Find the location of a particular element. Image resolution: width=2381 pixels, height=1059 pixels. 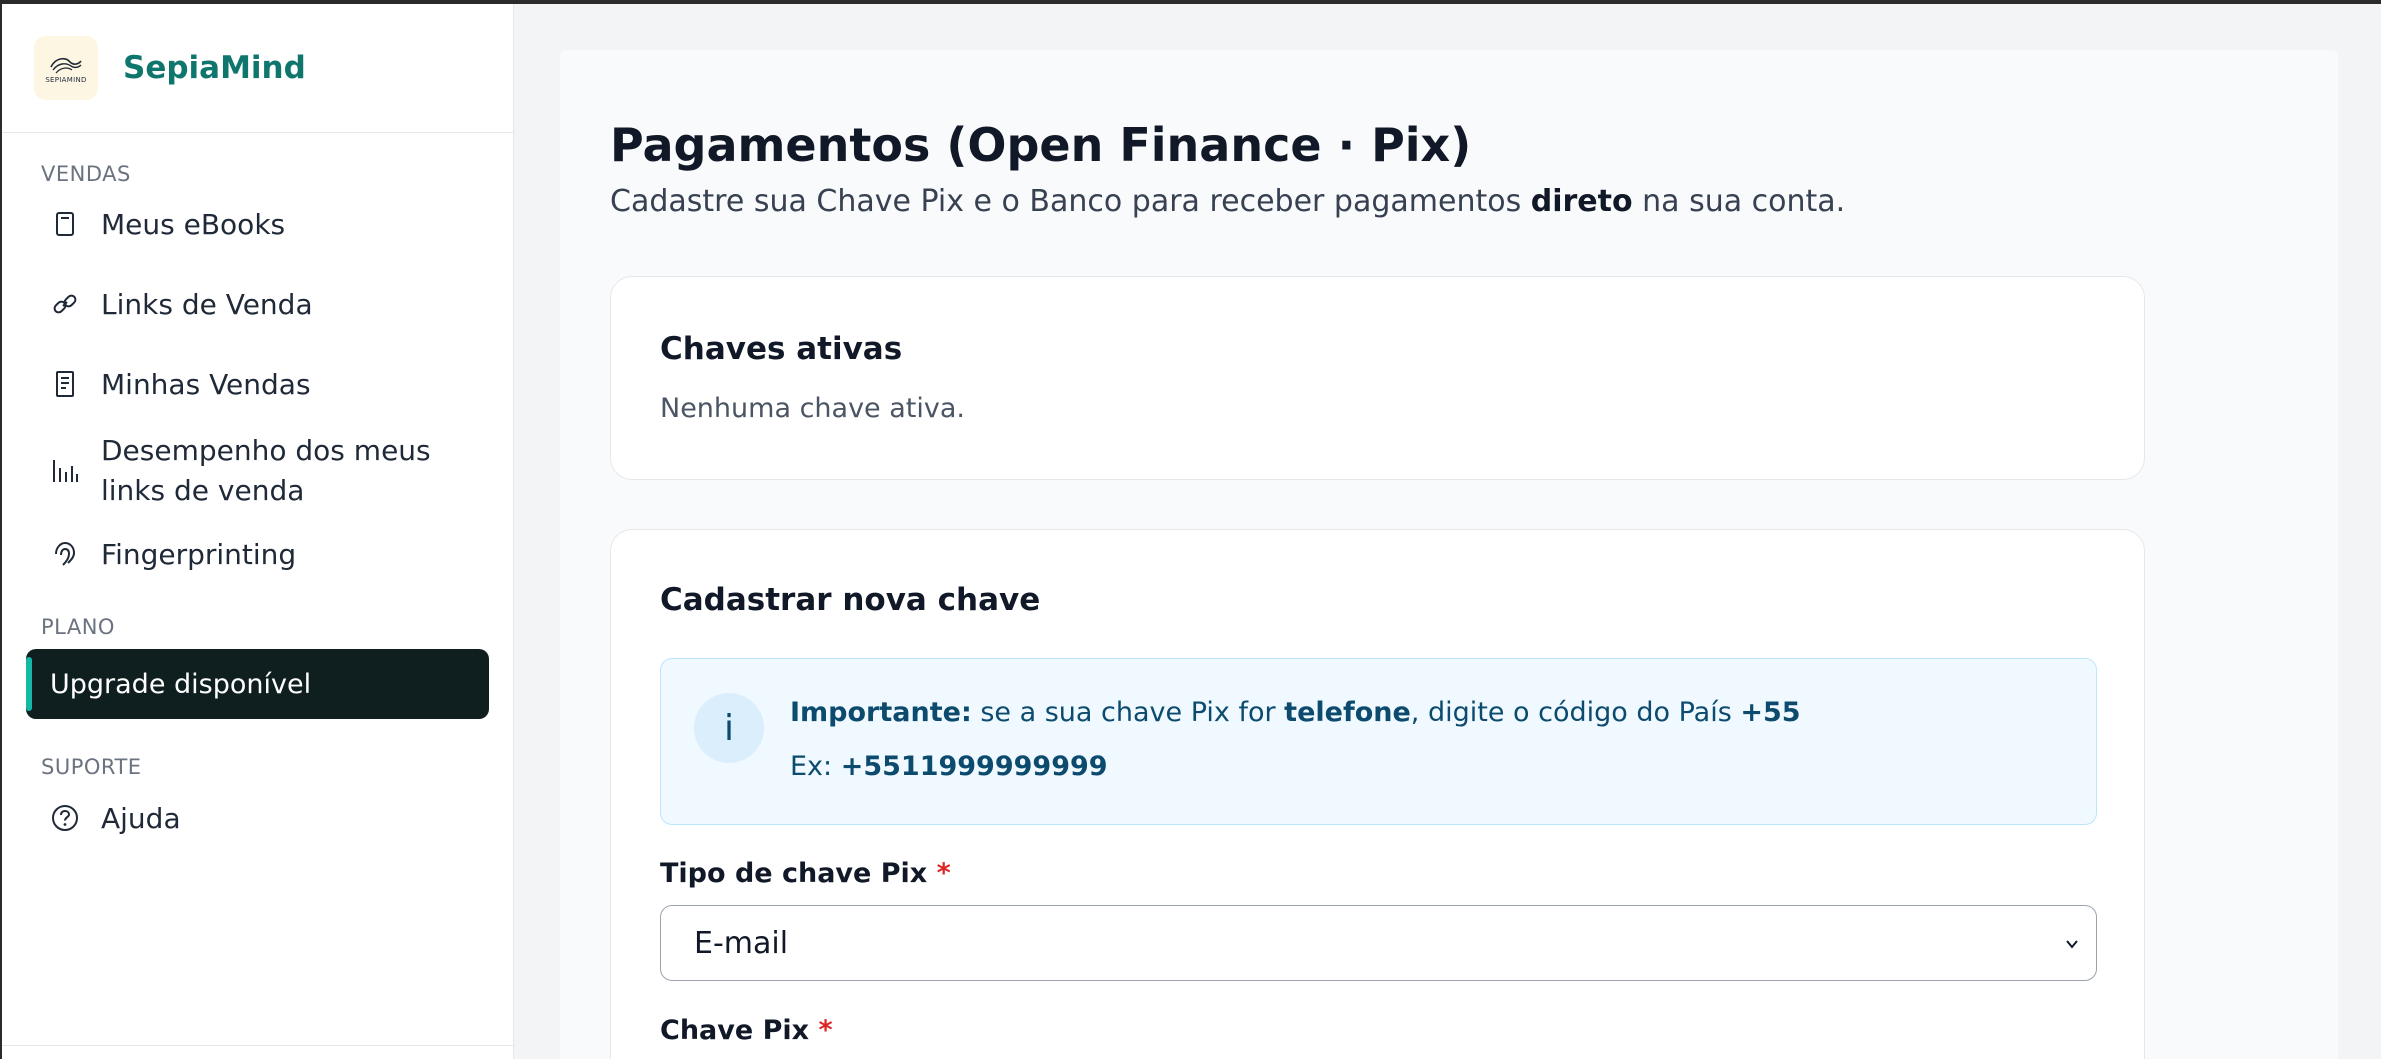

section-label-plano: PLANO is located at coordinates (78, 627).